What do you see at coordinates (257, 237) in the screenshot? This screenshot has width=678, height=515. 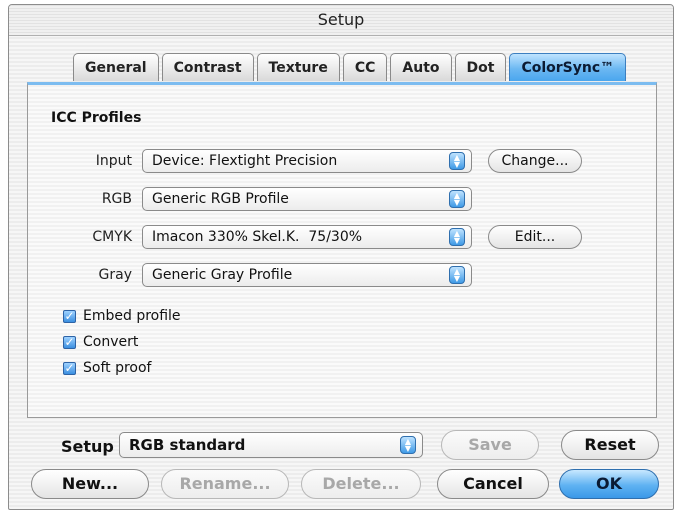 I see `cmyk-profile-value: Imacon 330% Skel.K. 75/30%` at bounding box center [257, 237].